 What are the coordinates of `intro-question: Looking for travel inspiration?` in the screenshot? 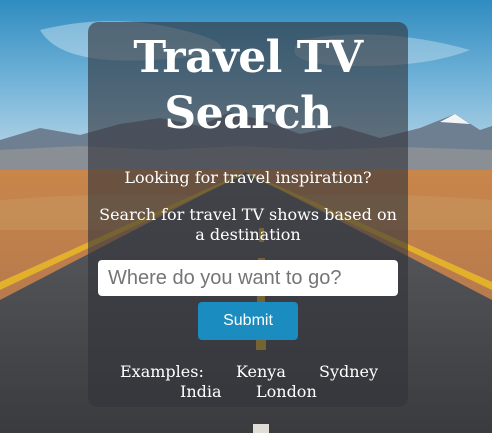 It's located at (248, 177).